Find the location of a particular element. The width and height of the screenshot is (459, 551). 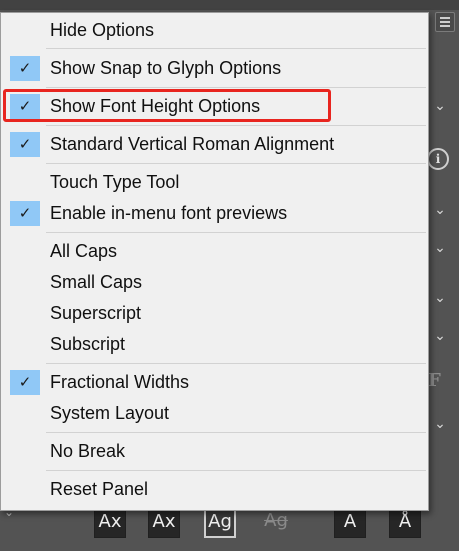

menu-item-label: Show Font Height Options is located at coordinates (155, 106).